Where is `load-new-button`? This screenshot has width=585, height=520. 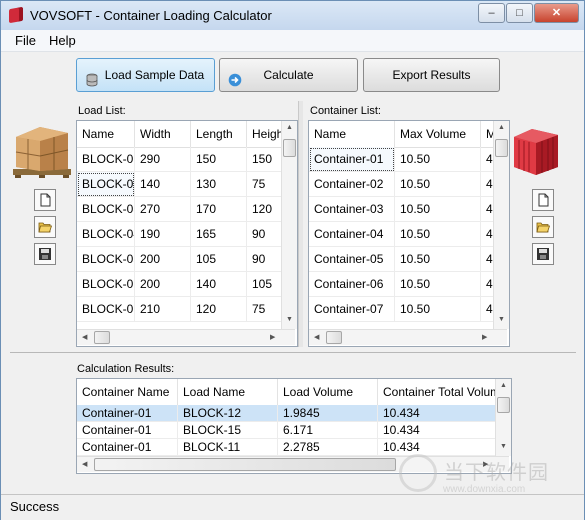
load-new-button is located at coordinates (45, 200).